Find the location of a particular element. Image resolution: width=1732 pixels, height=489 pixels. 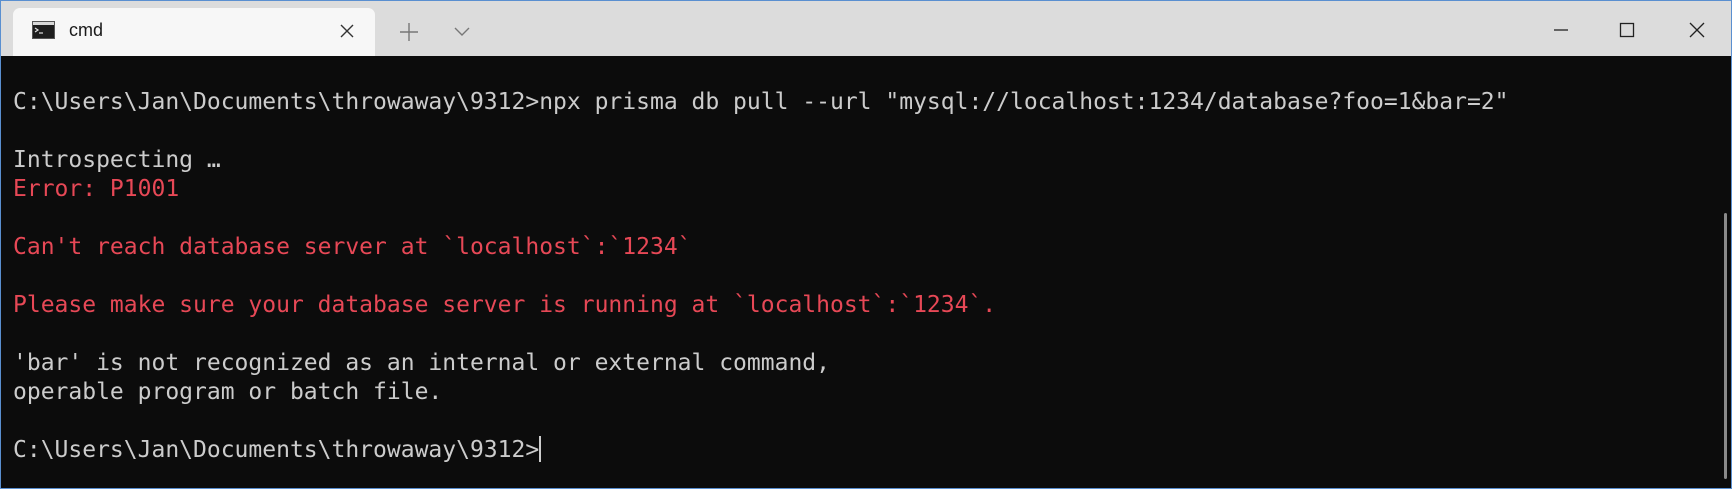

plus-icon is located at coordinates (409, 32).